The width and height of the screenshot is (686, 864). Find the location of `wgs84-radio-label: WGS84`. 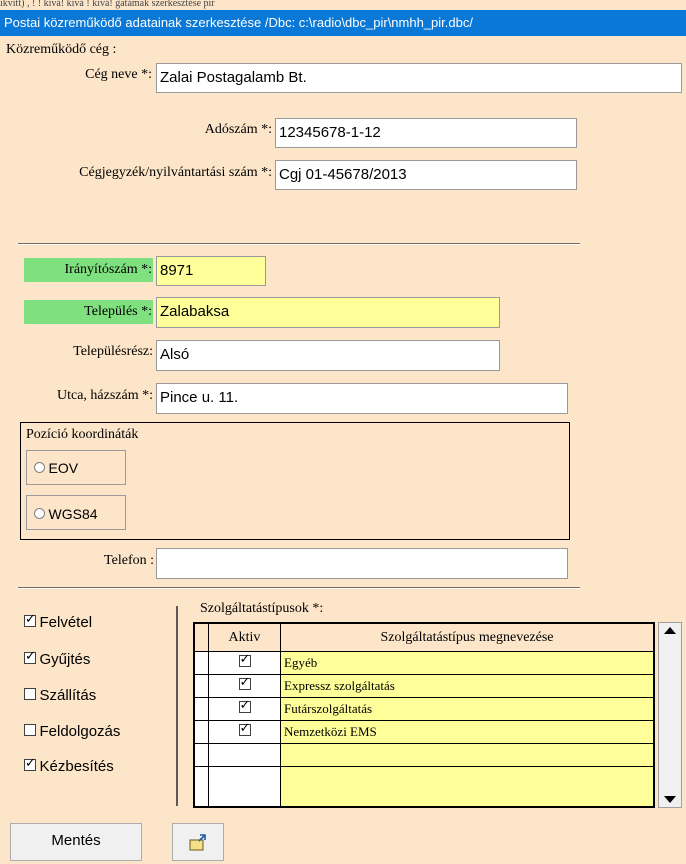

wgs84-radio-label: WGS84 is located at coordinates (73, 514).